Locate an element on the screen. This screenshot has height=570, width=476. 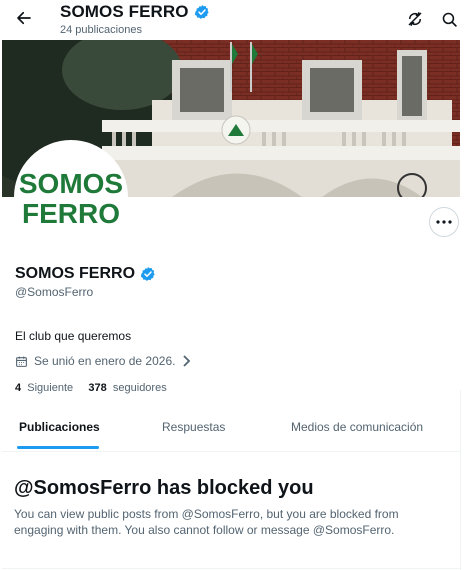
active-tab-indicator is located at coordinates (58, 447).